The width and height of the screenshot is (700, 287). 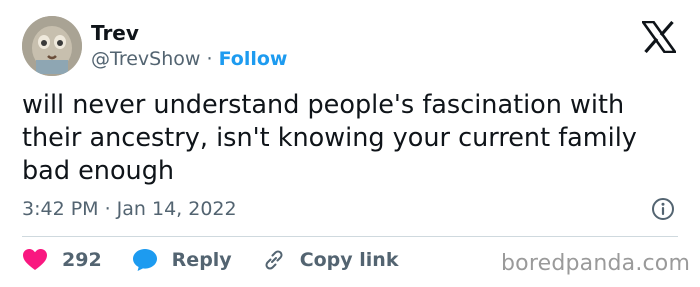 What do you see at coordinates (349, 260) in the screenshot?
I see `copy-link-label: Copy link` at bounding box center [349, 260].